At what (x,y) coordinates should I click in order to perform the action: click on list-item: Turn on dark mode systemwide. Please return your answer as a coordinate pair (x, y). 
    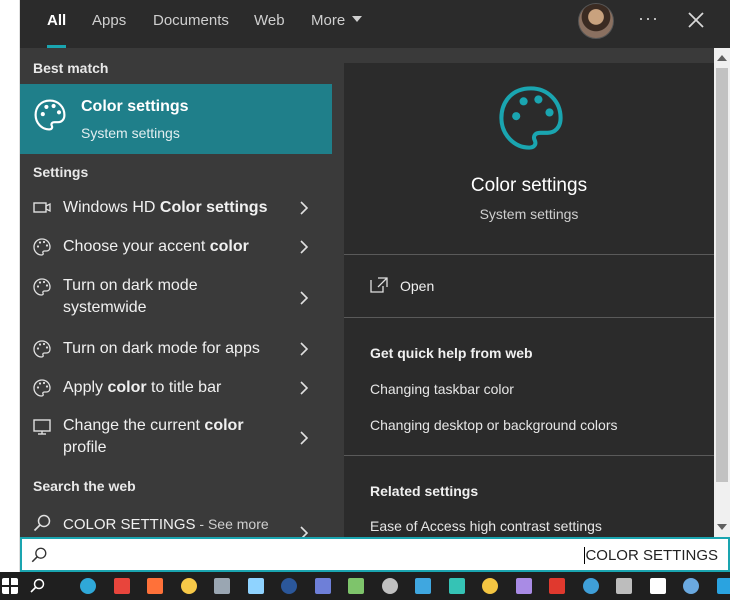
    Looking at the image, I should click on (176, 298).